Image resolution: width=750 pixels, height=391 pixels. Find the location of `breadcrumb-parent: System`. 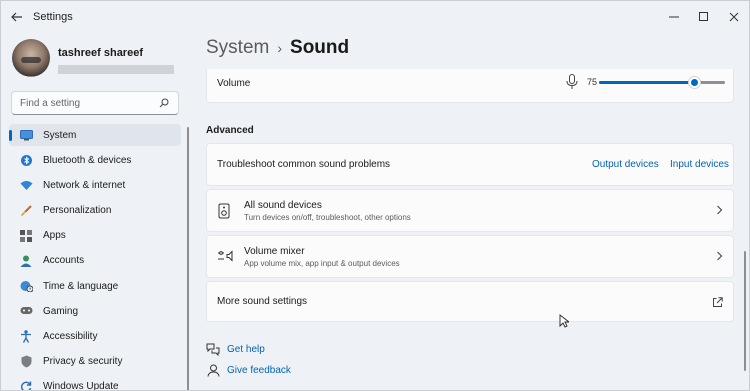

breadcrumb-parent: System is located at coordinates (237, 48).